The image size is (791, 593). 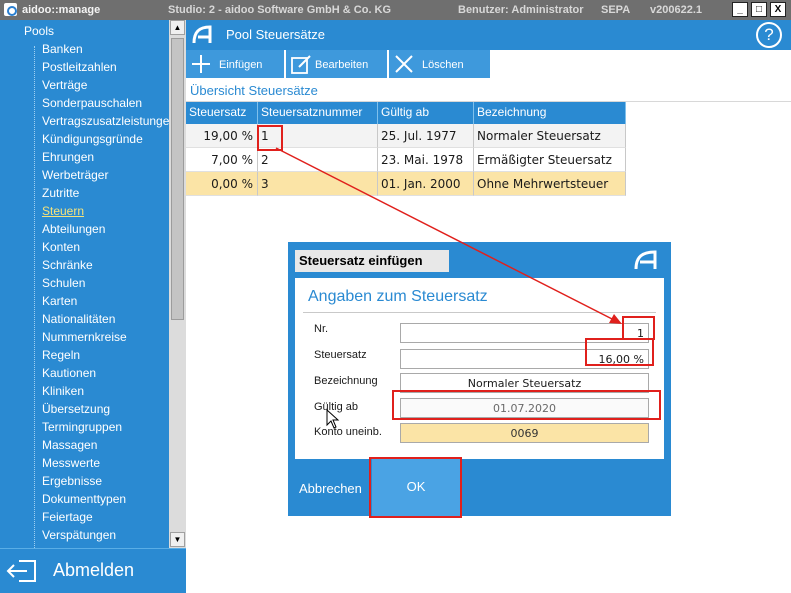 I want to click on back-arrow-icon, so click(x=21, y=571).